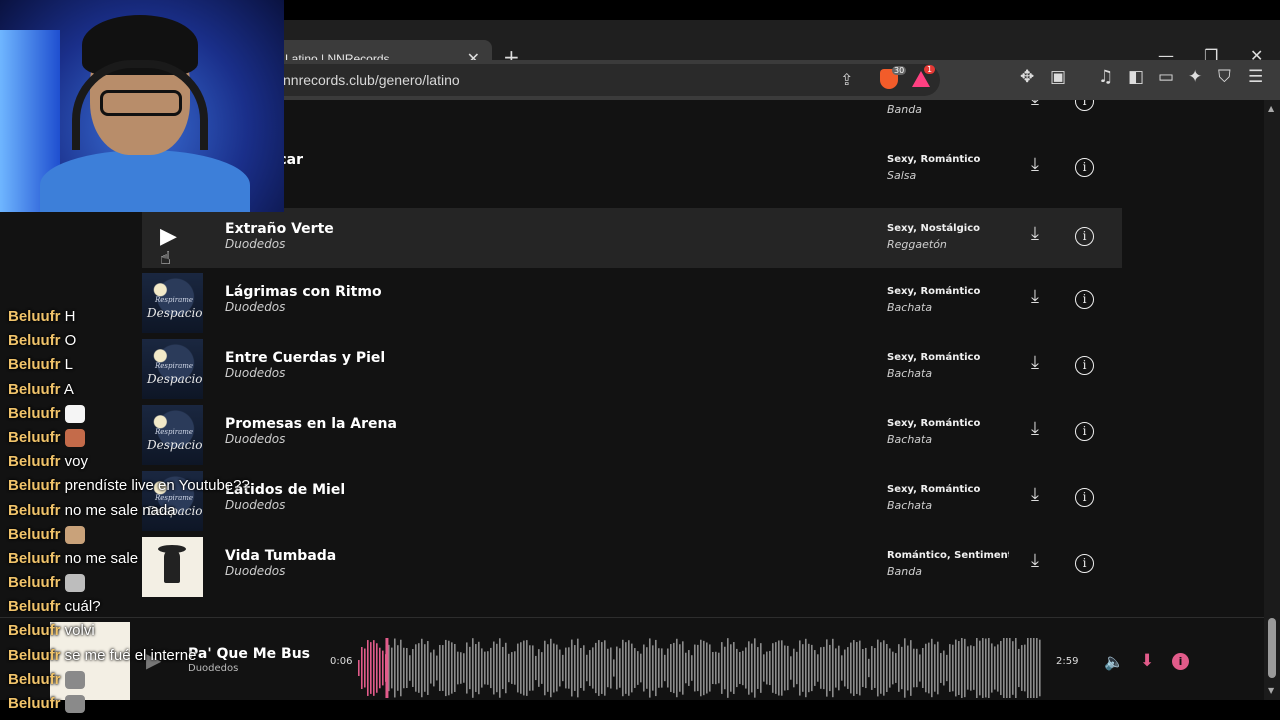  I want to click on song-row: s Banda ⤓ i, so click(632, 119).